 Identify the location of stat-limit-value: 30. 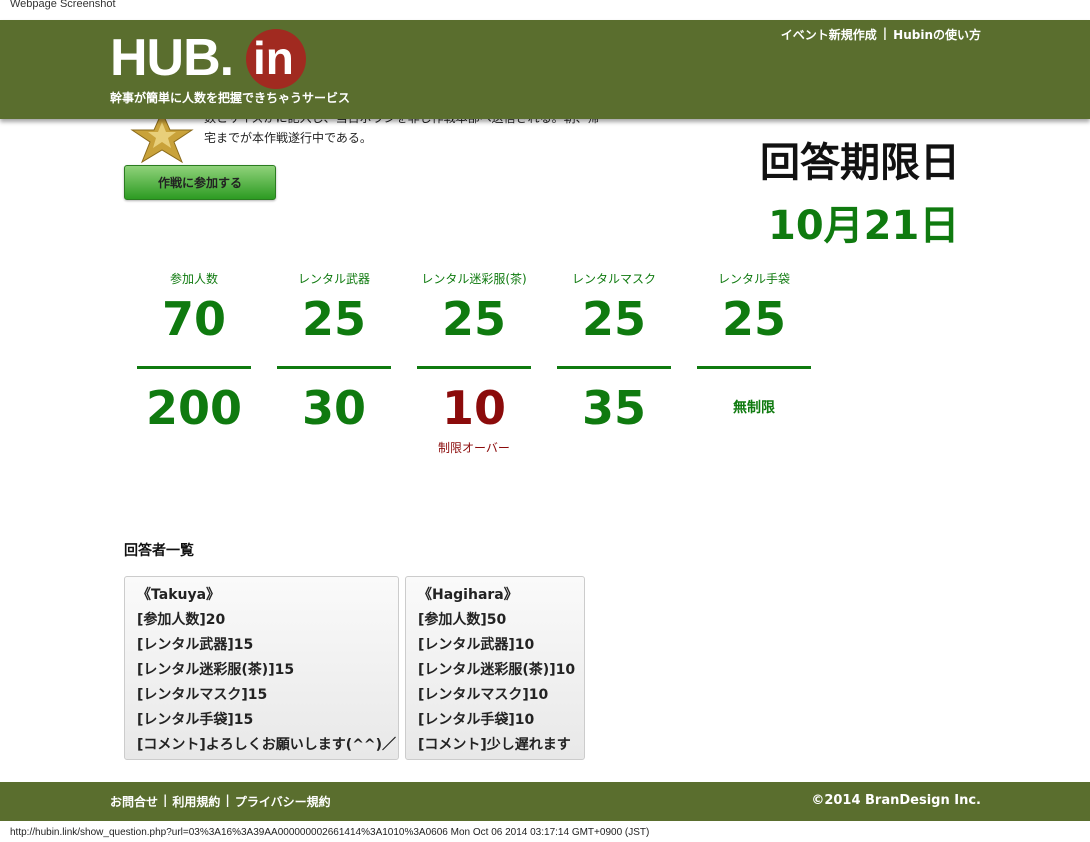
(333, 408).